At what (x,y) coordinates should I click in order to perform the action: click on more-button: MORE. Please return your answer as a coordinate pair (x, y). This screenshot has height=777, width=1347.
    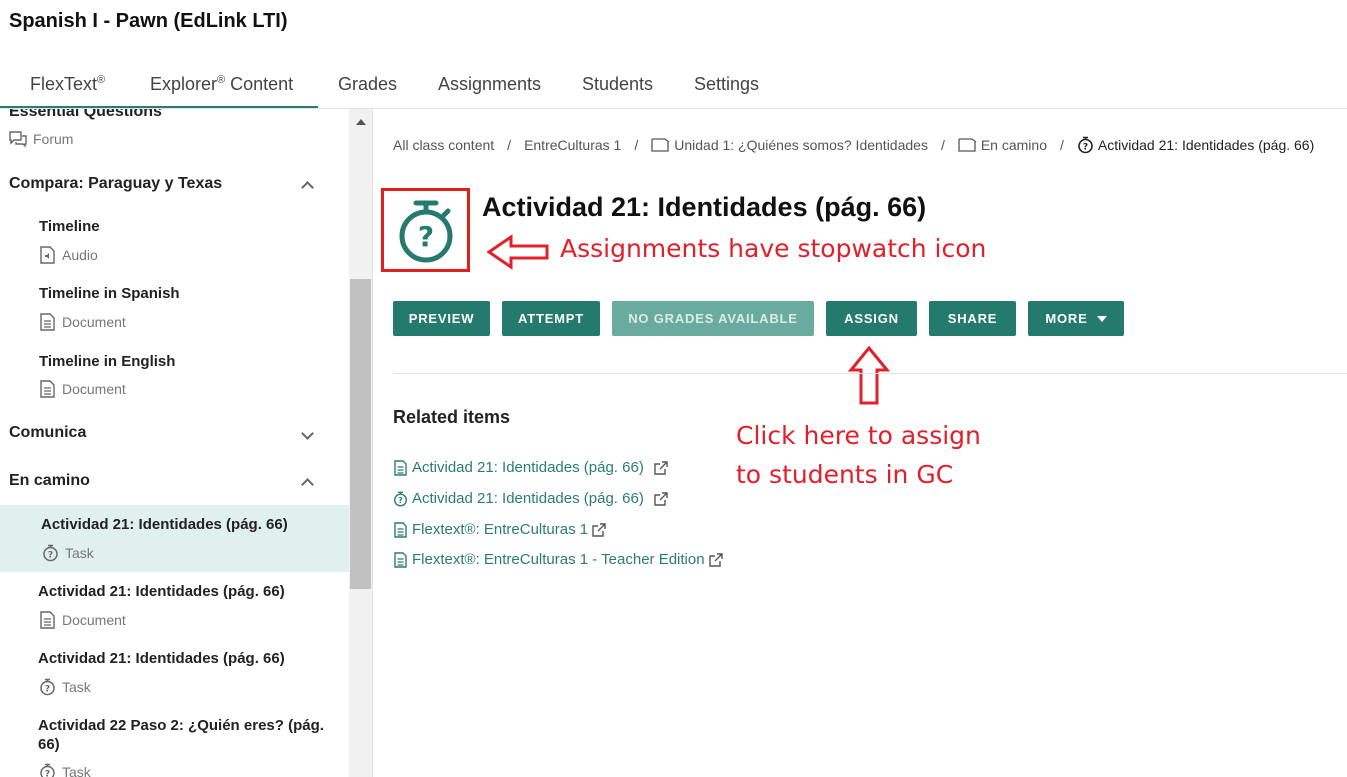
    Looking at the image, I should click on (1076, 318).